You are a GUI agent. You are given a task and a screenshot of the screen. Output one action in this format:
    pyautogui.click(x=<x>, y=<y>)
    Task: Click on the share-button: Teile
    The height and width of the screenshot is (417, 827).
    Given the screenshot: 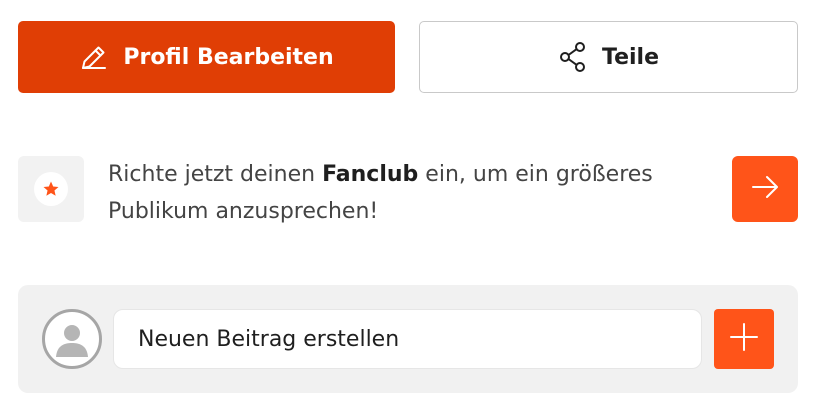 What is the action you would take?
    pyautogui.click(x=608, y=57)
    